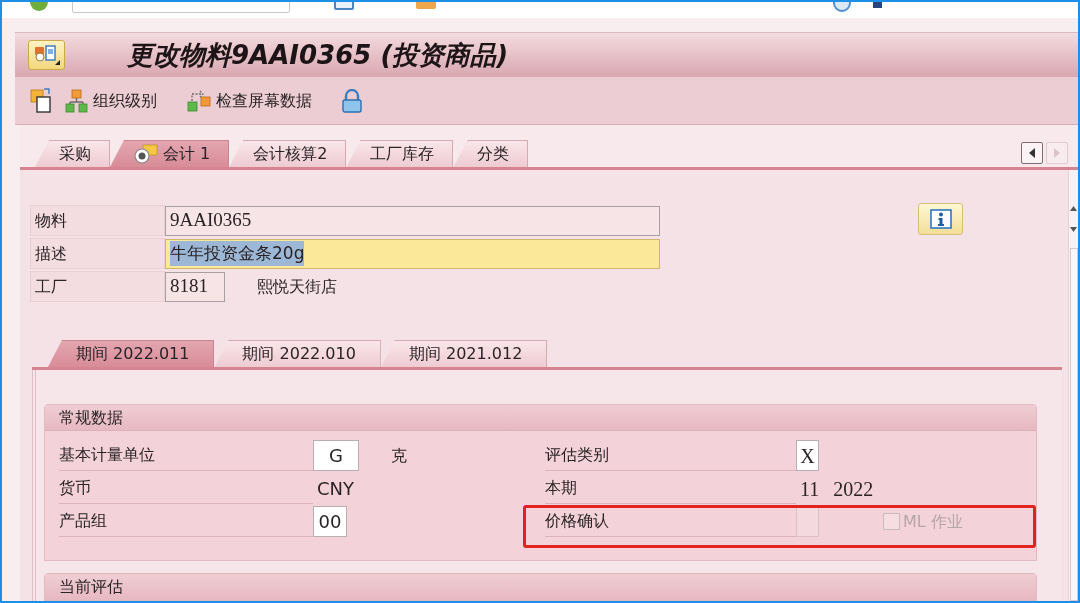  I want to click on lock-button, so click(352, 100).